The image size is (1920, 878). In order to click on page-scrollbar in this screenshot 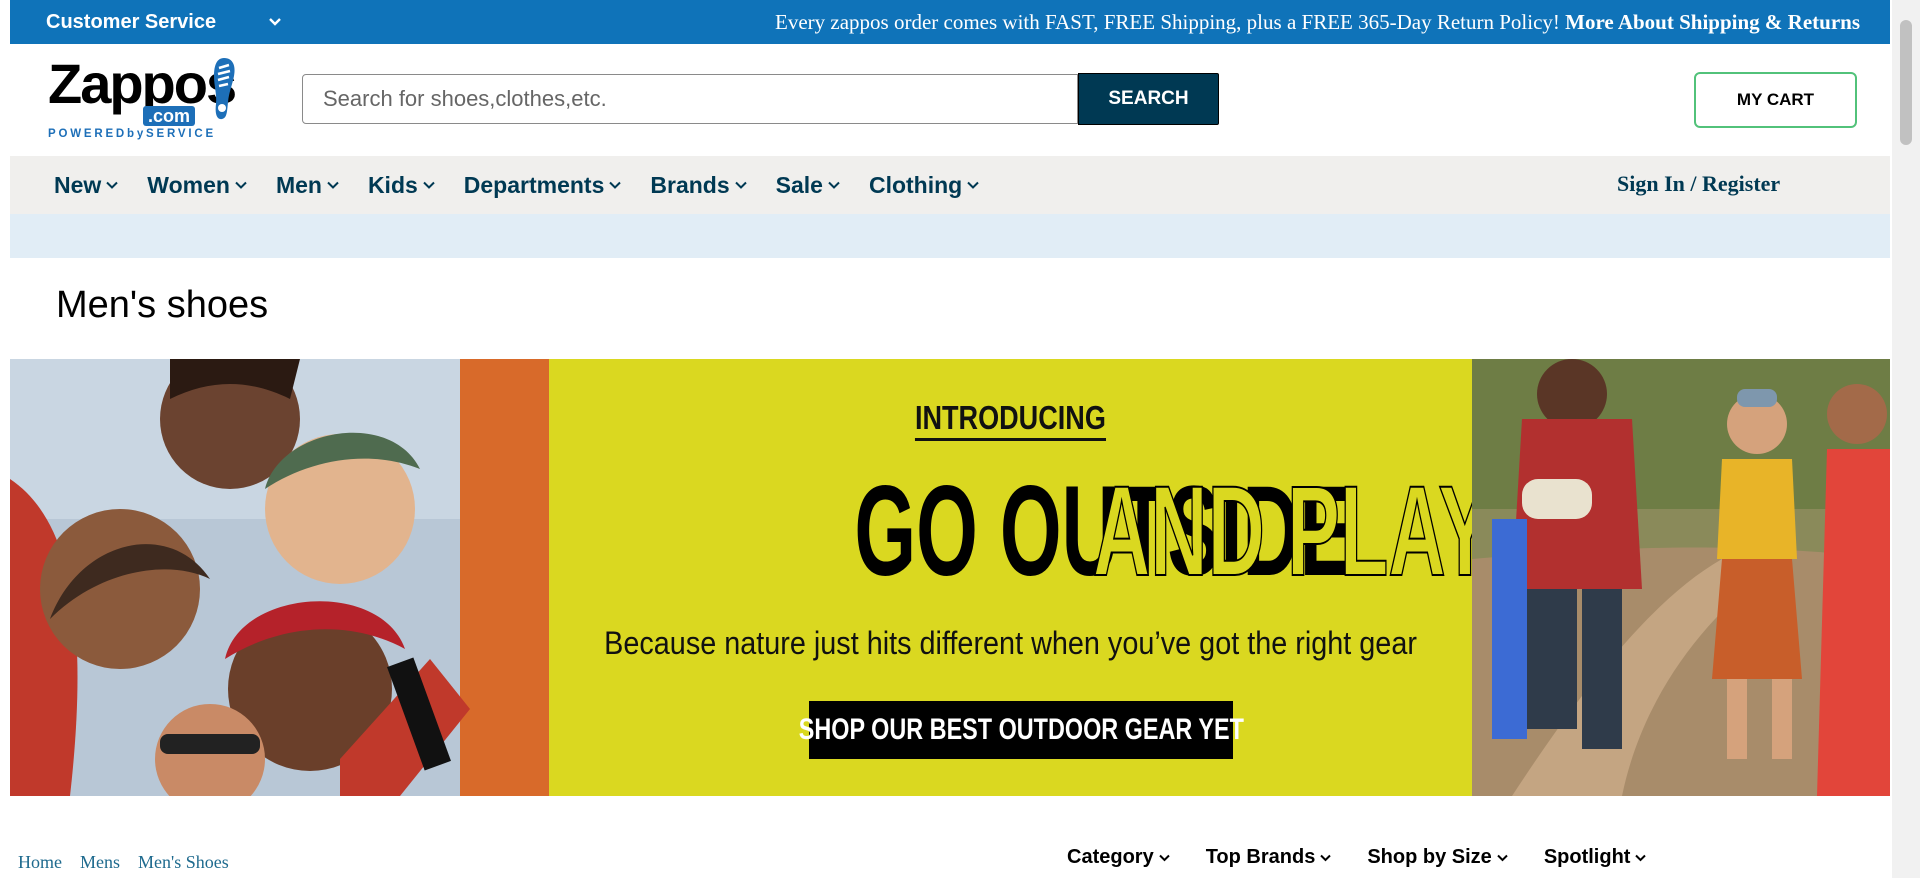, I will do `click(1906, 439)`.